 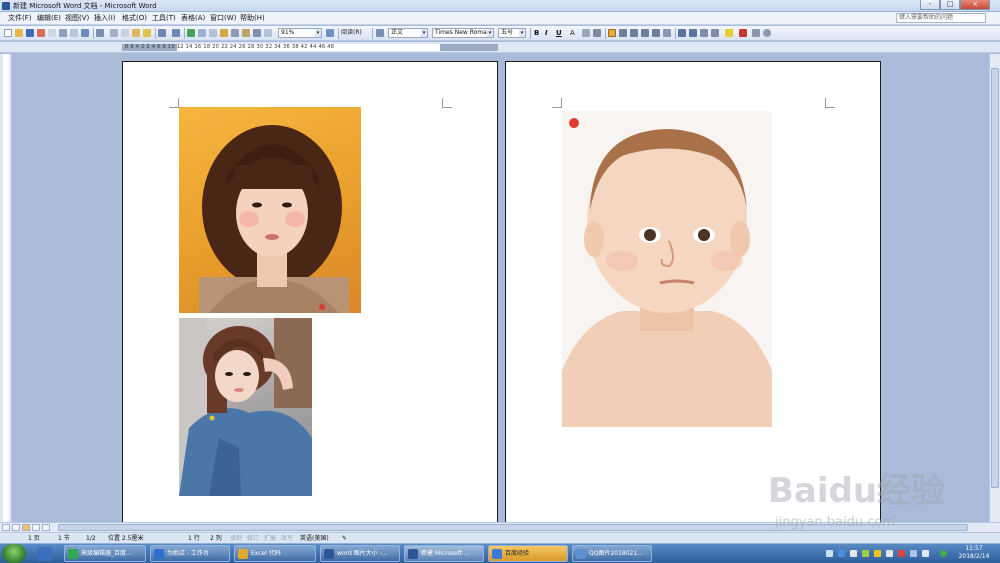 I want to click on menu-window: 窗口(W), so click(x=223, y=18).